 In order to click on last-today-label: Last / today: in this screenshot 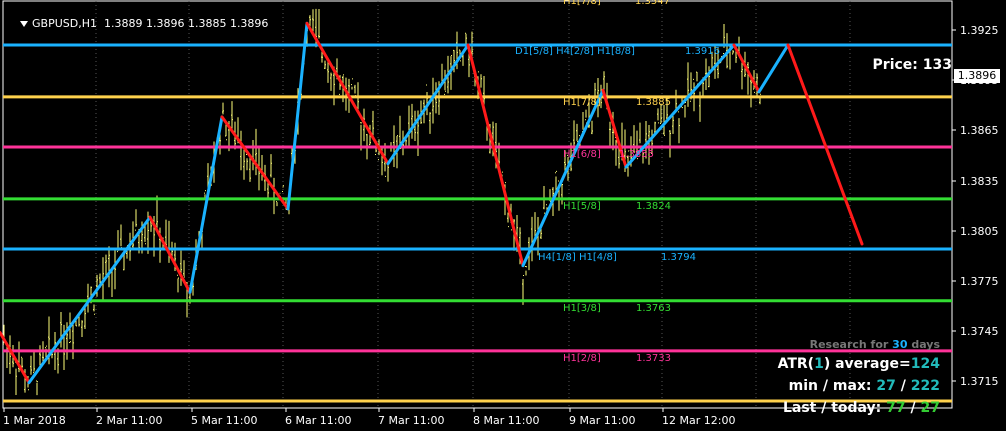, I will do `click(834, 408)`.